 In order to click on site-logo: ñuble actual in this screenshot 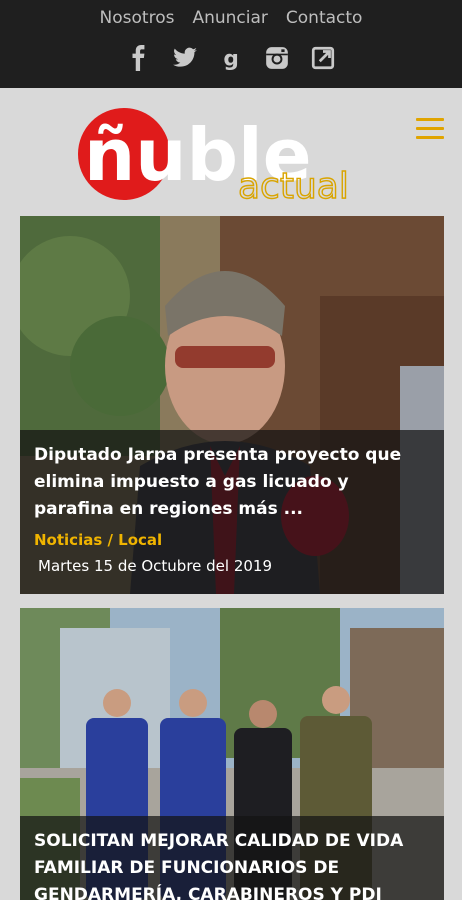, I will do `click(221, 153)`.